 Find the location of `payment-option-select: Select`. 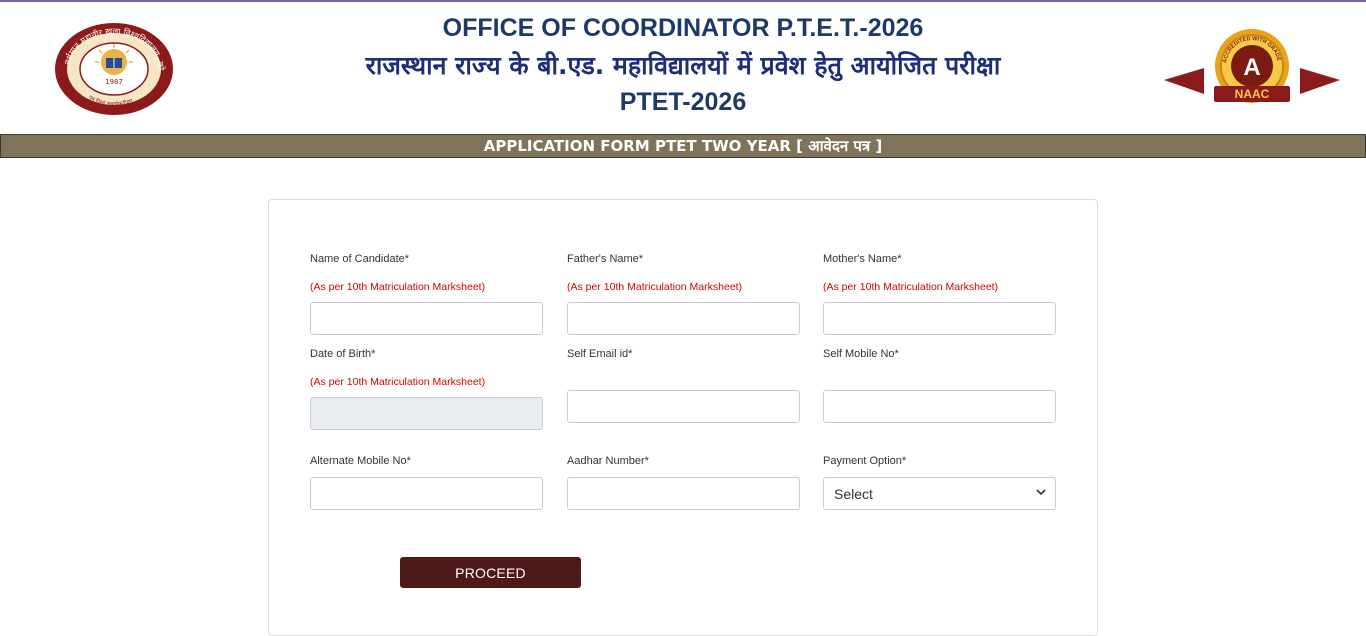

payment-option-select: Select is located at coordinates (939, 493).